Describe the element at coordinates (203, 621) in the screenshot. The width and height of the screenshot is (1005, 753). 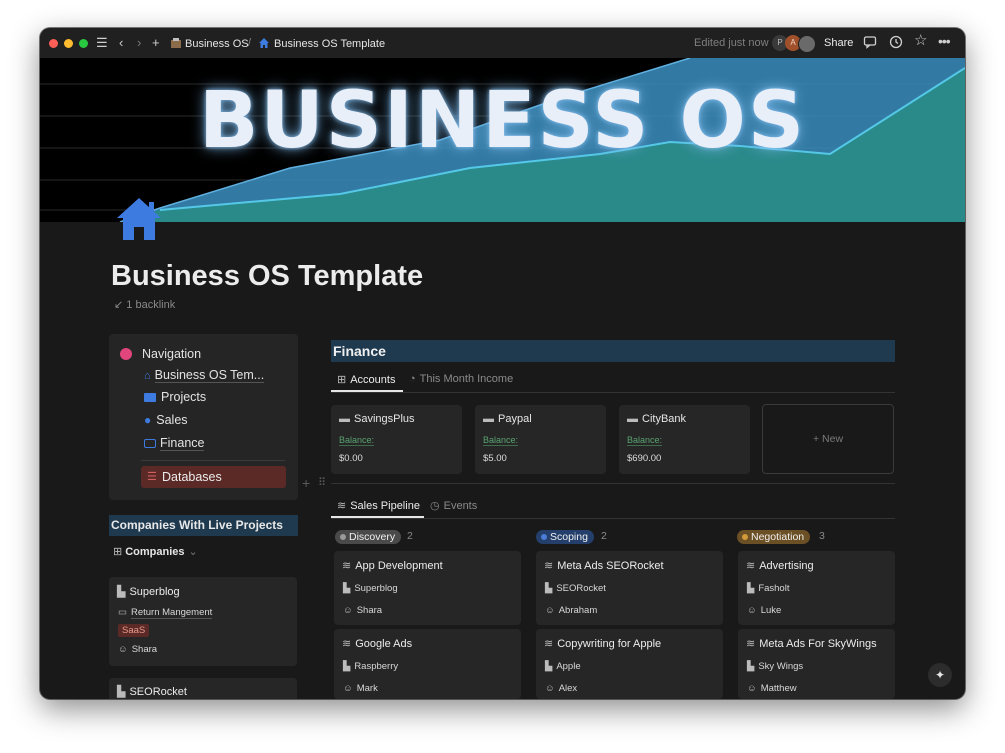
I see `company-card: ▙ Superblog ▭ Return Mangement SaaS ☺ Shara` at that location.